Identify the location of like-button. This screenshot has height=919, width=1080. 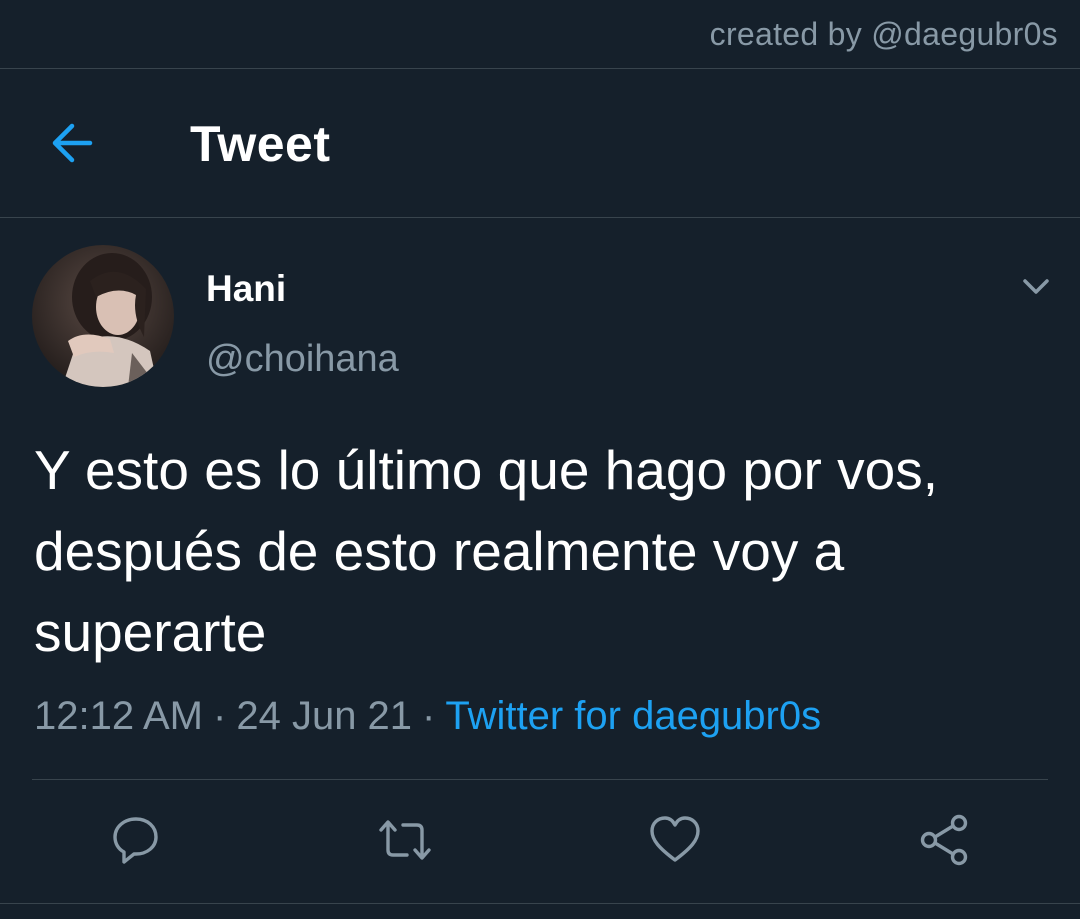
(675, 840).